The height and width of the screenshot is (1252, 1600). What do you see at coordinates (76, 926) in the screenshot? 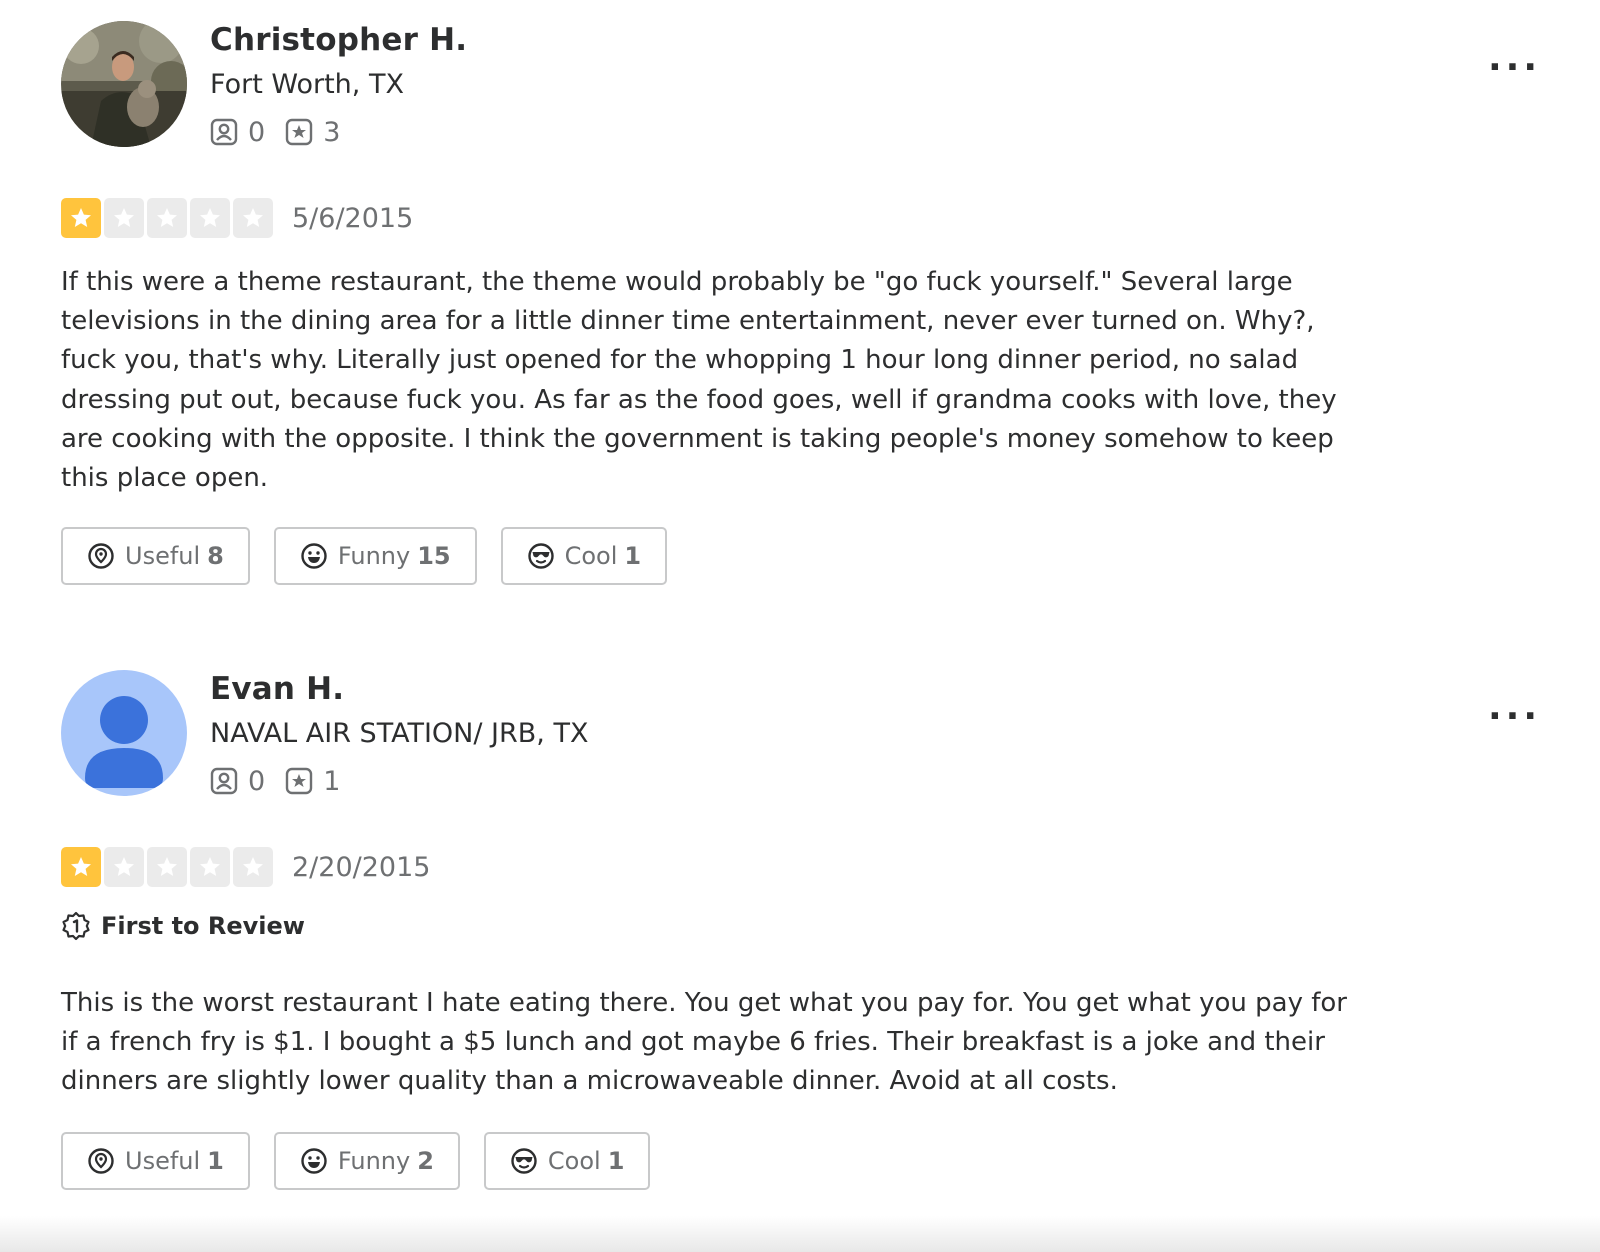
I see `first-to-review-icon` at bounding box center [76, 926].